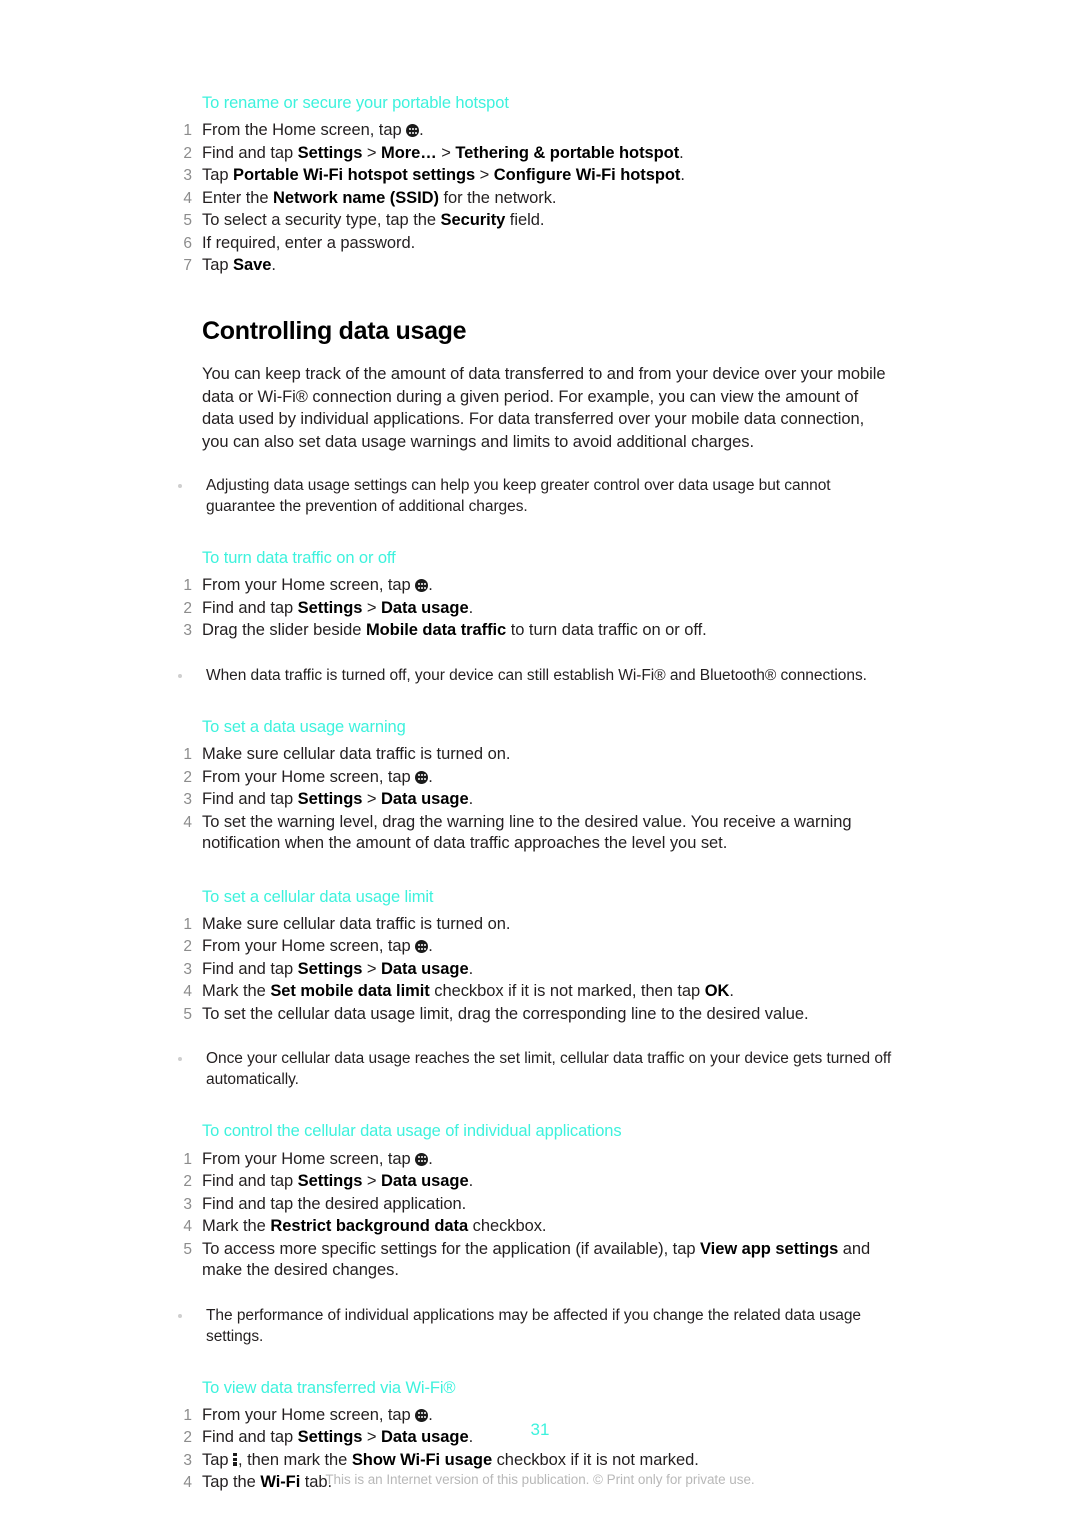 The width and height of the screenshot is (1080, 1527). I want to click on step-text: Mark the, so click(236, 1226).